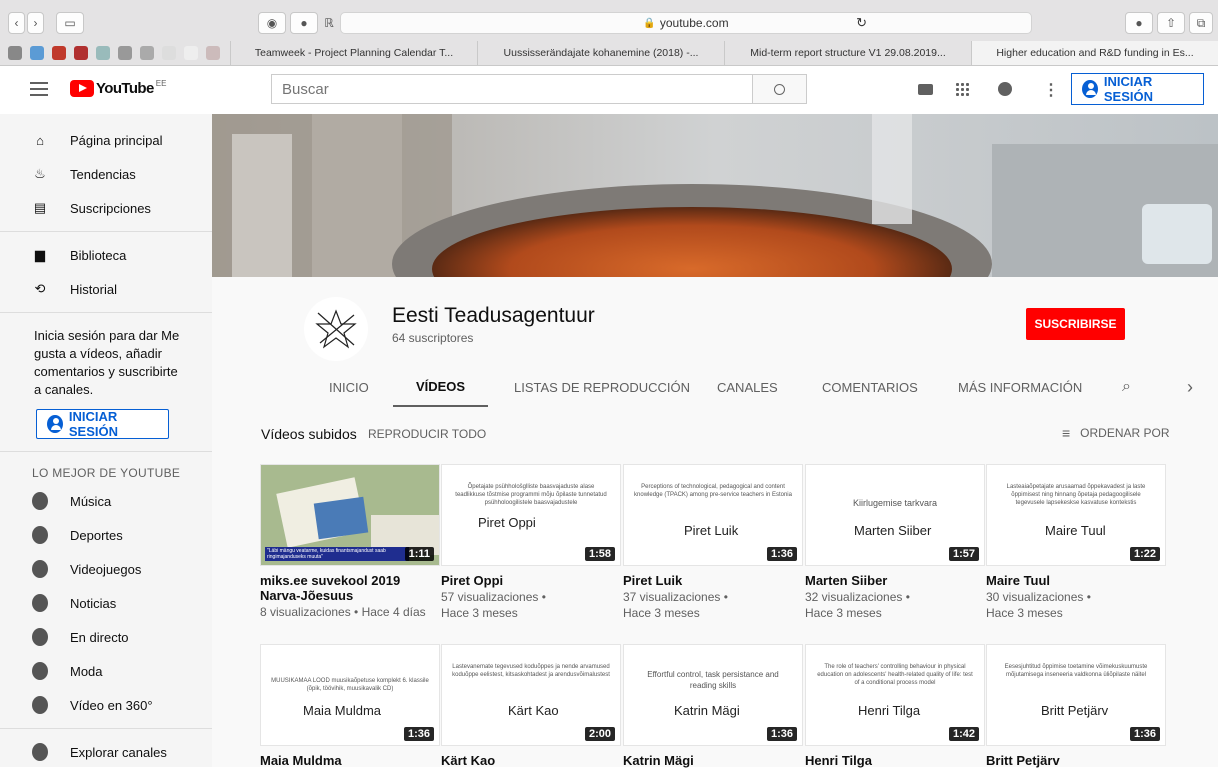 The height and width of the screenshot is (769, 1218). I want to click on sidebar-item-360: Vídeo en 360°, so click(106, 705).